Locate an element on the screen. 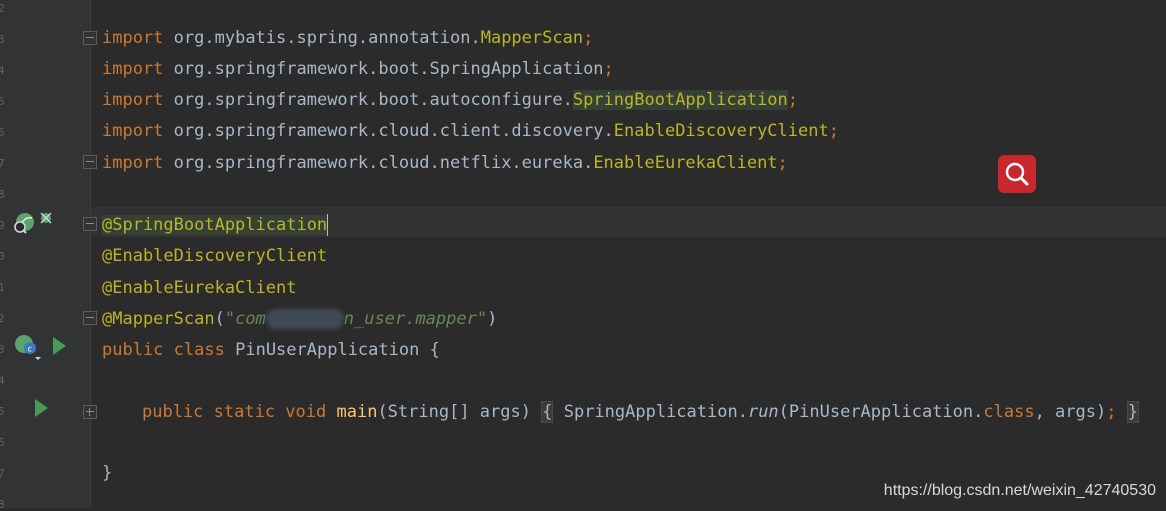  text-cursor is located at coordinates (328, 225).